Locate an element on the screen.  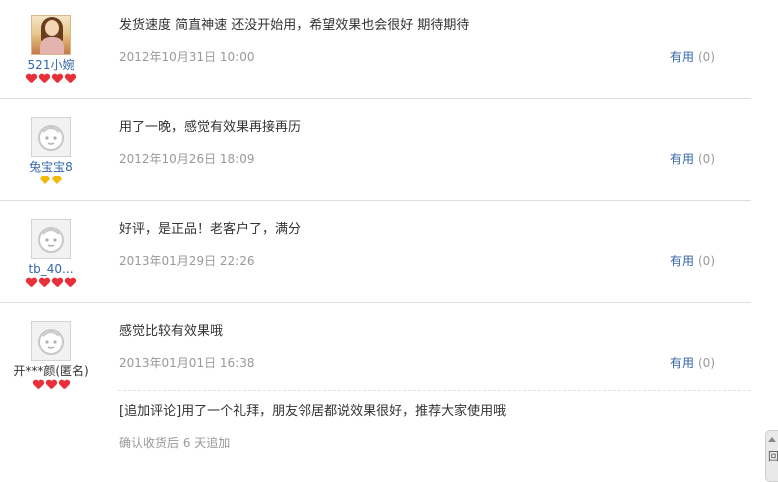
chevron-up-icon is located at coordinates (772, 439).